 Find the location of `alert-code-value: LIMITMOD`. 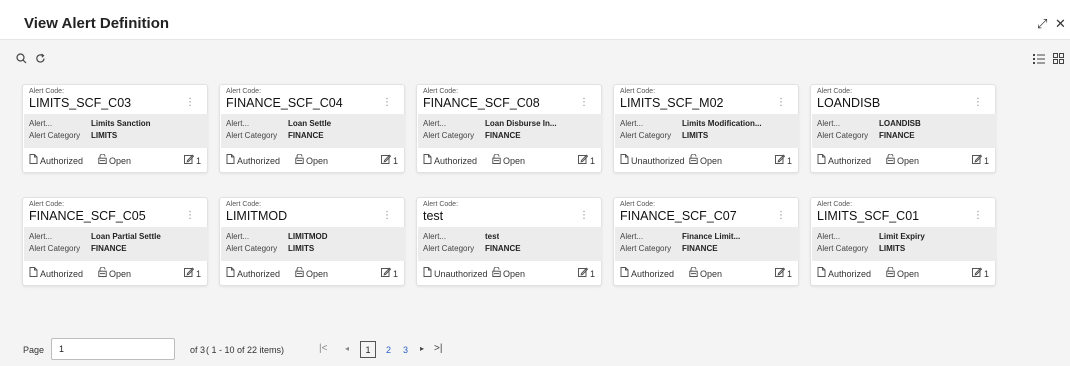

alert-code-value: LIMITMOD is located at coordinates (257, 216).